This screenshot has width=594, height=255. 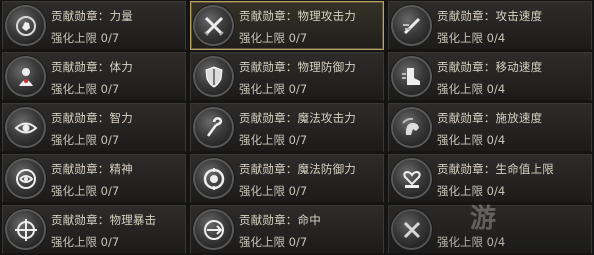 I want to click on medal-title: 贡献勋章：力量, so click(x=92, y=16).